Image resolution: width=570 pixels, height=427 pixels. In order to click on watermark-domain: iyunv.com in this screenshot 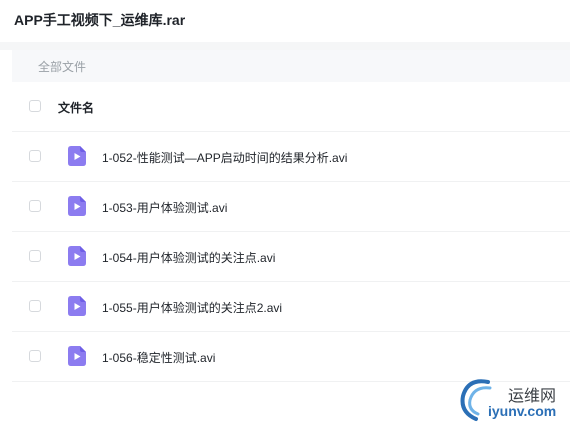, I will do `click(522, 411)`.